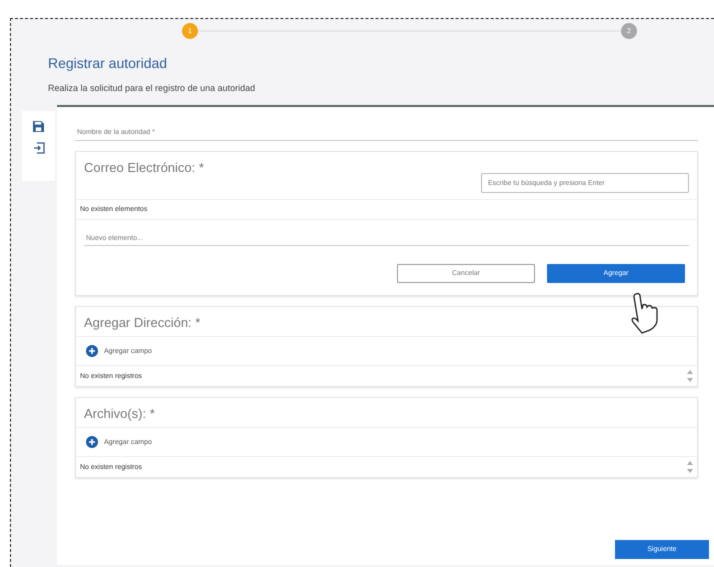 The height and width of the screenshot is (567, 714). What do you see at coordinates (38, 126) in the screenshot?
I see `save-icon` at bounding box center [38, 126].